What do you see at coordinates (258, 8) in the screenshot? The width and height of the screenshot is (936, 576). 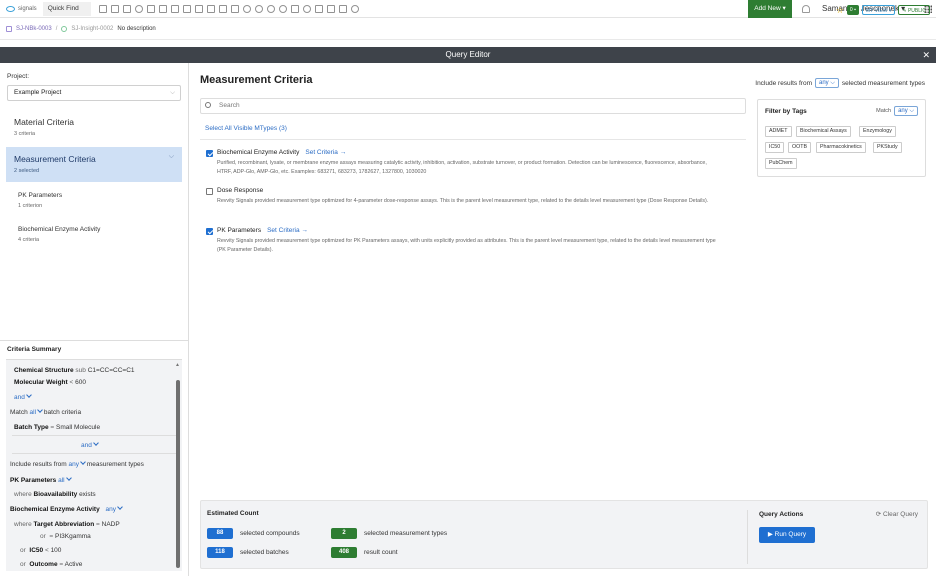 I see `target-icon` at bounding box center [258, 8].